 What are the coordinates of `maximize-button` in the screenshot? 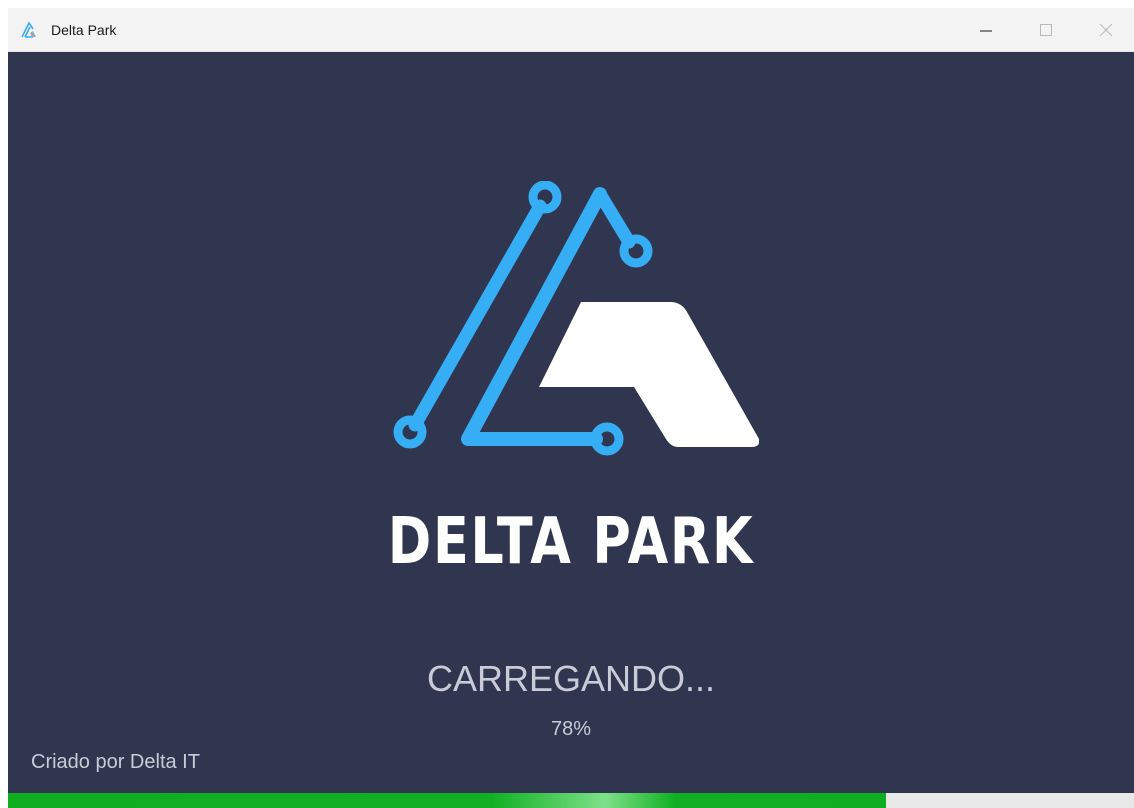 It's located at (1046, 30).